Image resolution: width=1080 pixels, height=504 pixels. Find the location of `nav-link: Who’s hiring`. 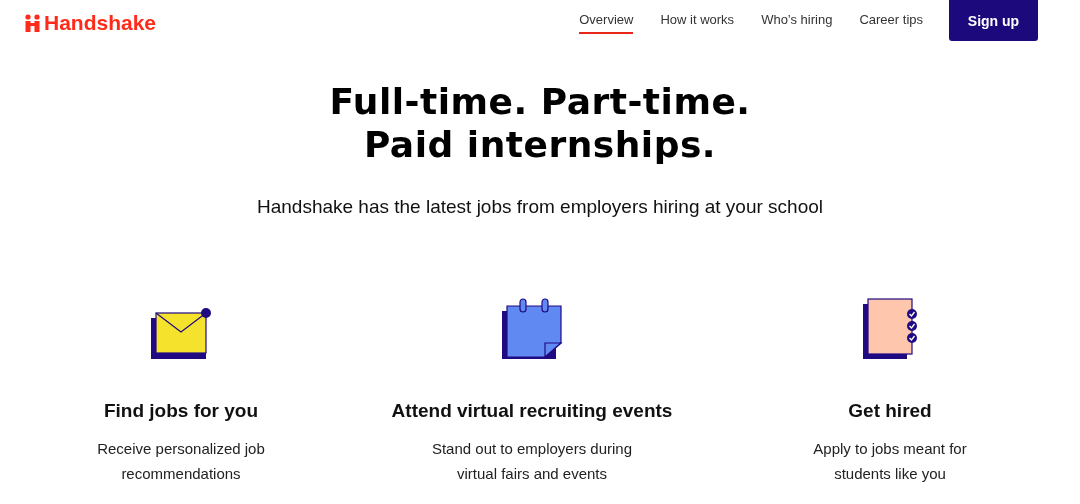

nav-link: Who’s hiring is located at coordinates (797, 17).